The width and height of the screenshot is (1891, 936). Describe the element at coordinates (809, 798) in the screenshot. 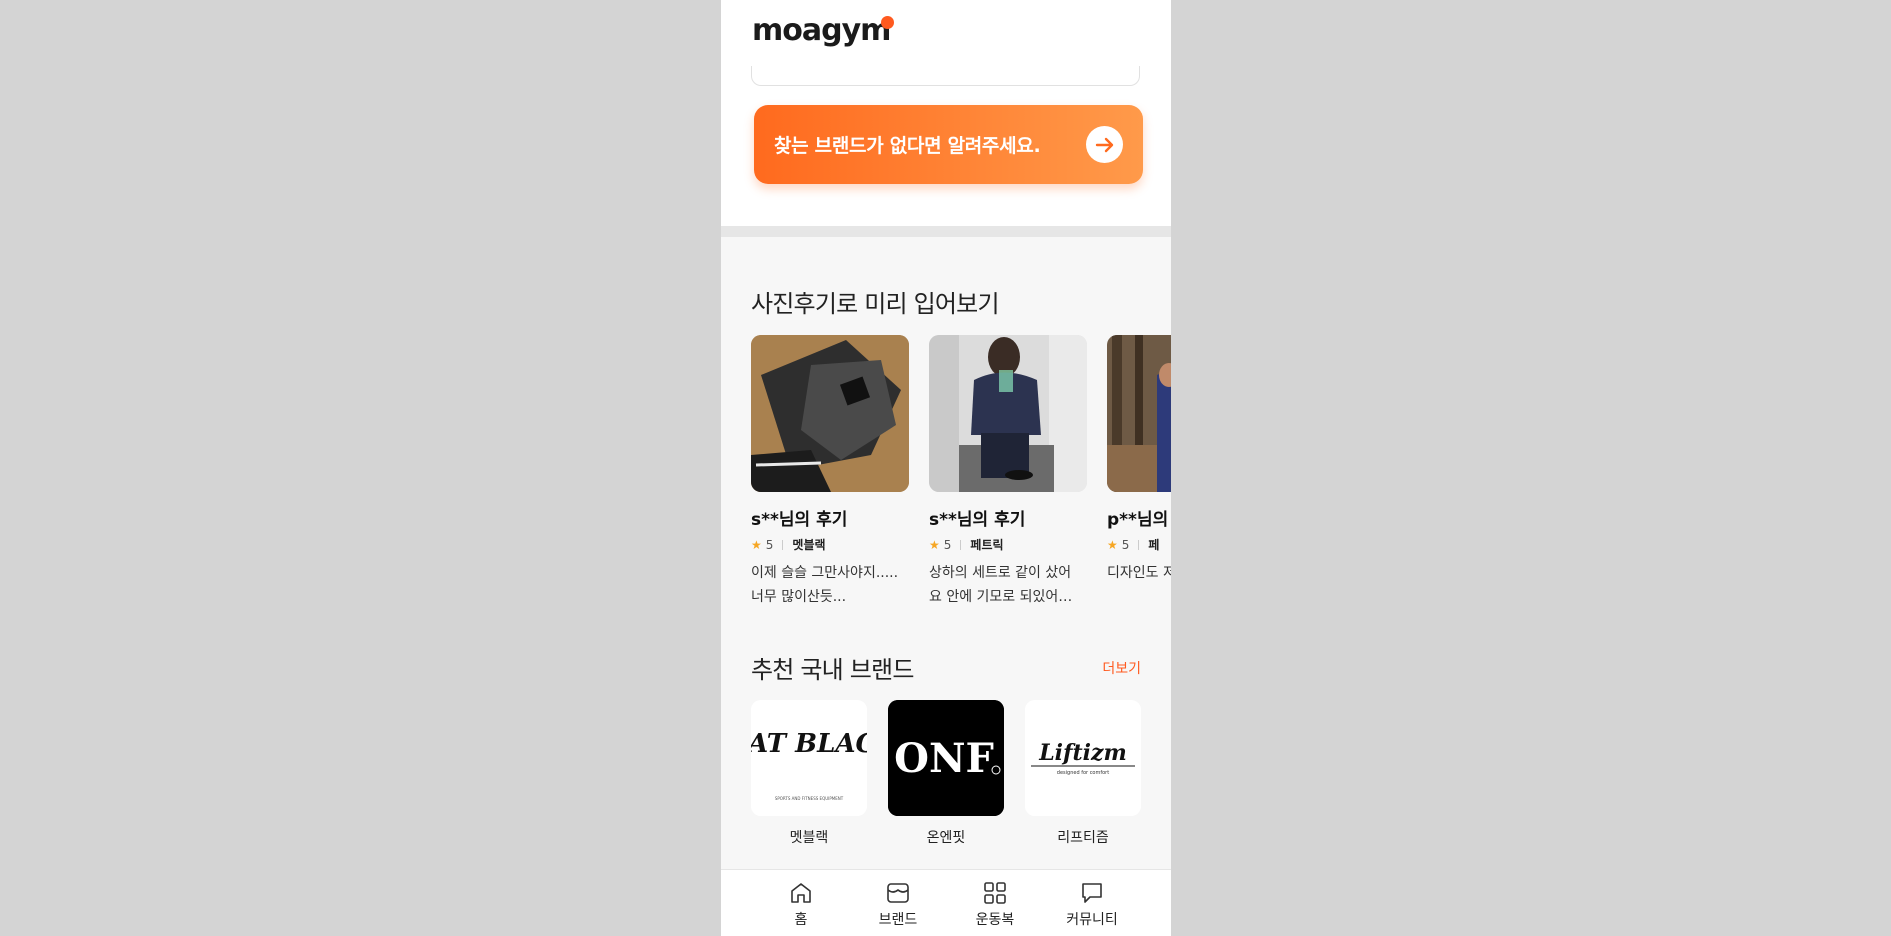

I see `brand-logo-subtext: SPORTS AND FITNESS EQUIPMENT` at that location.